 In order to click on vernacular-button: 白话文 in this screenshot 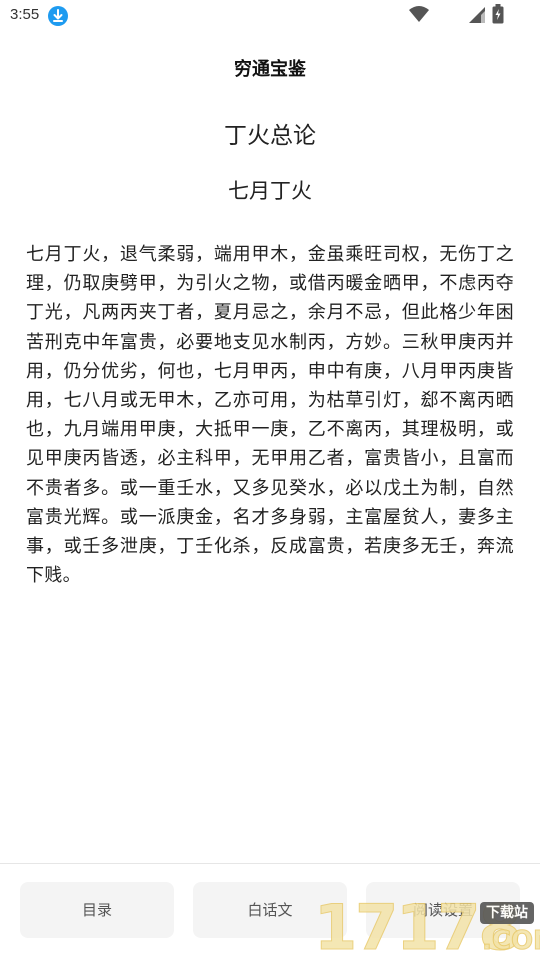, I will do `click(270, 910)`.